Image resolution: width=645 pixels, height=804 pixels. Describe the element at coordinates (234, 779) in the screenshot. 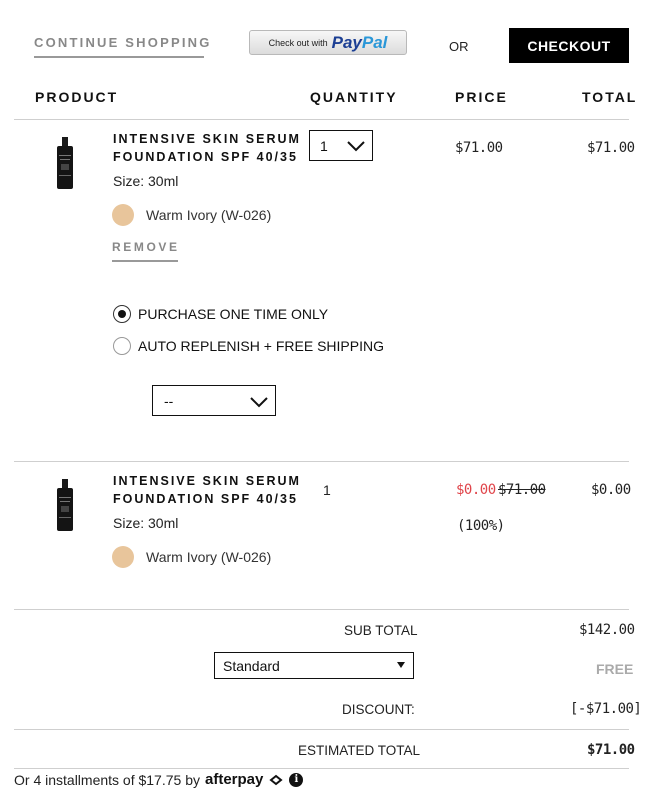

I see `afterpay-logo: afterpay` at that location.